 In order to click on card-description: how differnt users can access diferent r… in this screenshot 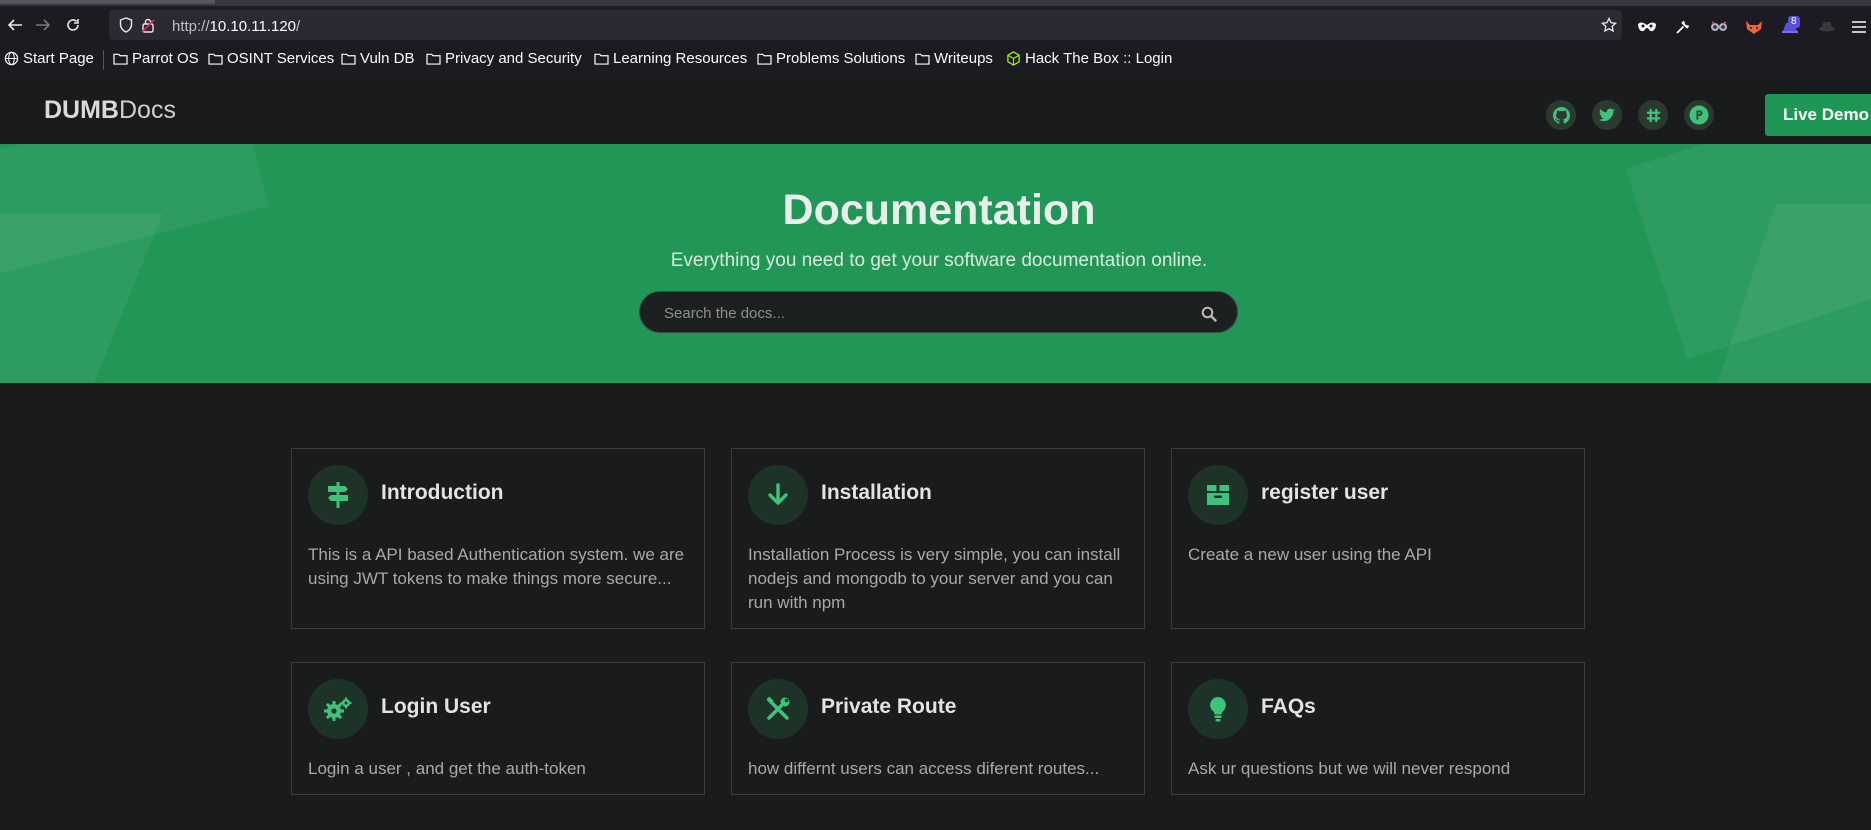, I will do `click(924, 768)`.